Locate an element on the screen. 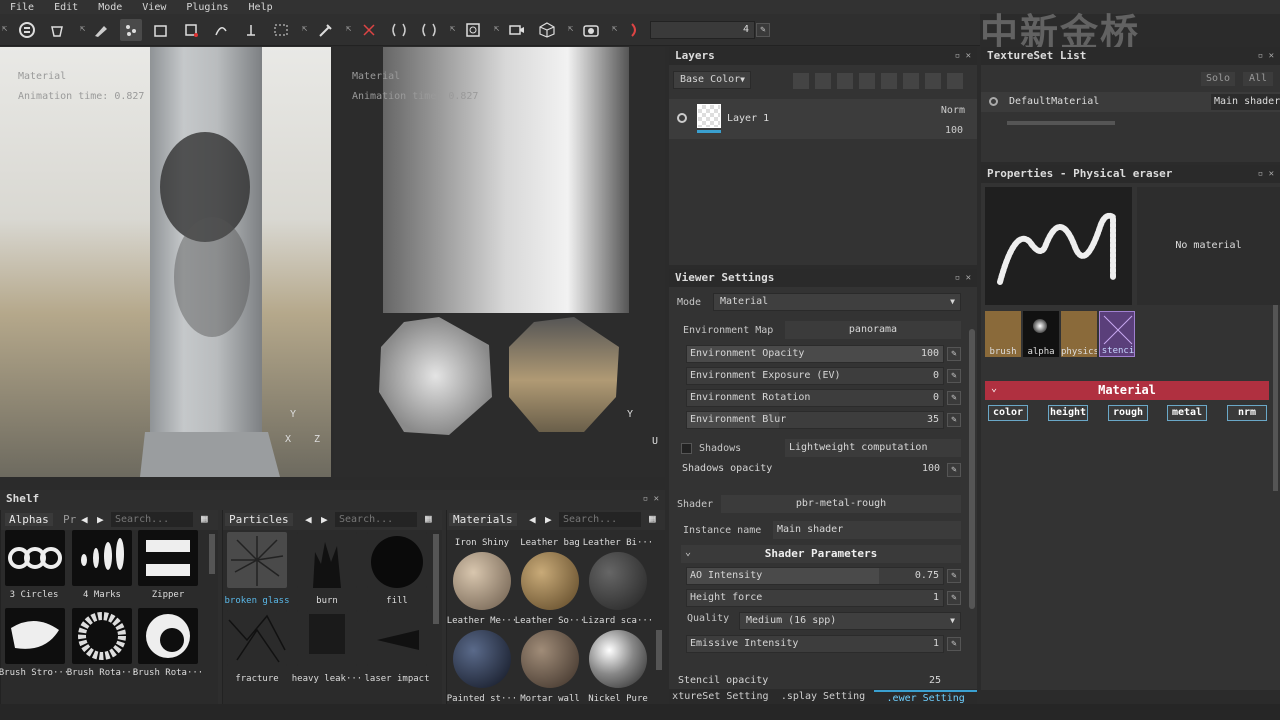  properties-scrollbar is located at coordinates (1275, 398).